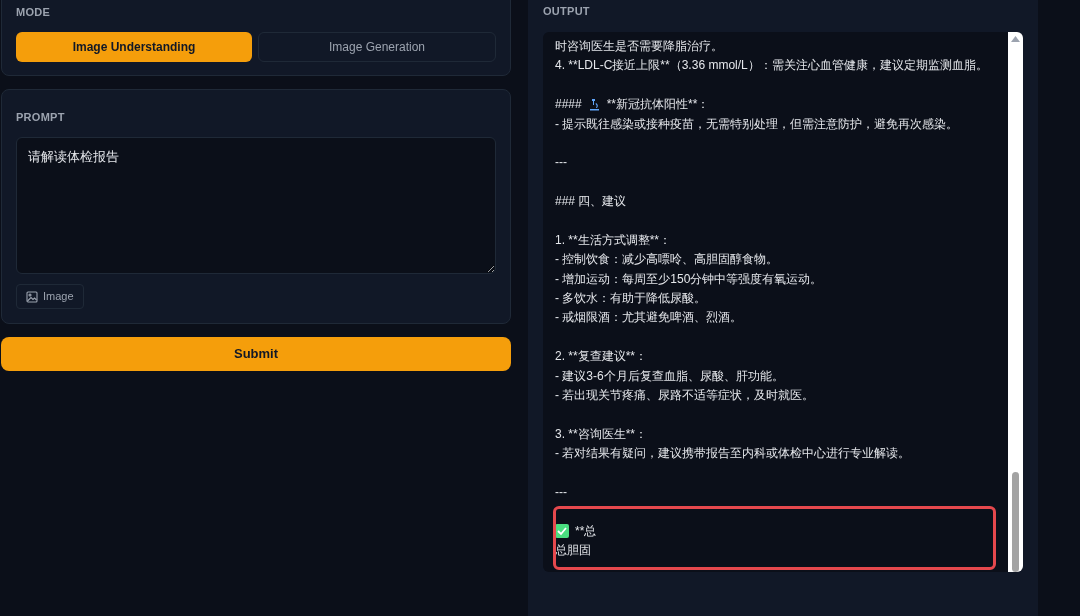  What do you see at coordinates (631, 299) in the screenshot?
I see `output-text: - 多饮水：有助于降低尿酸。` at bounding box center [631, 299].